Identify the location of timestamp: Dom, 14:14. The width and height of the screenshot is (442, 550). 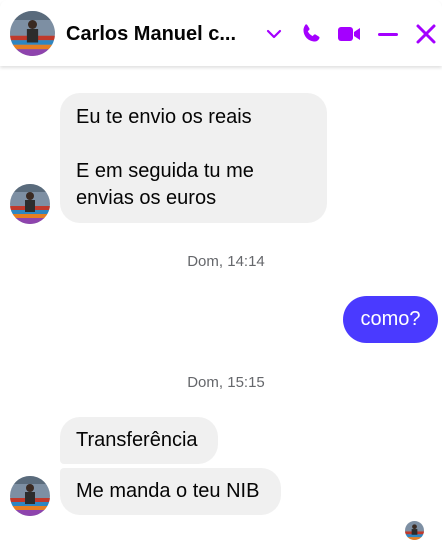
(226, 261).